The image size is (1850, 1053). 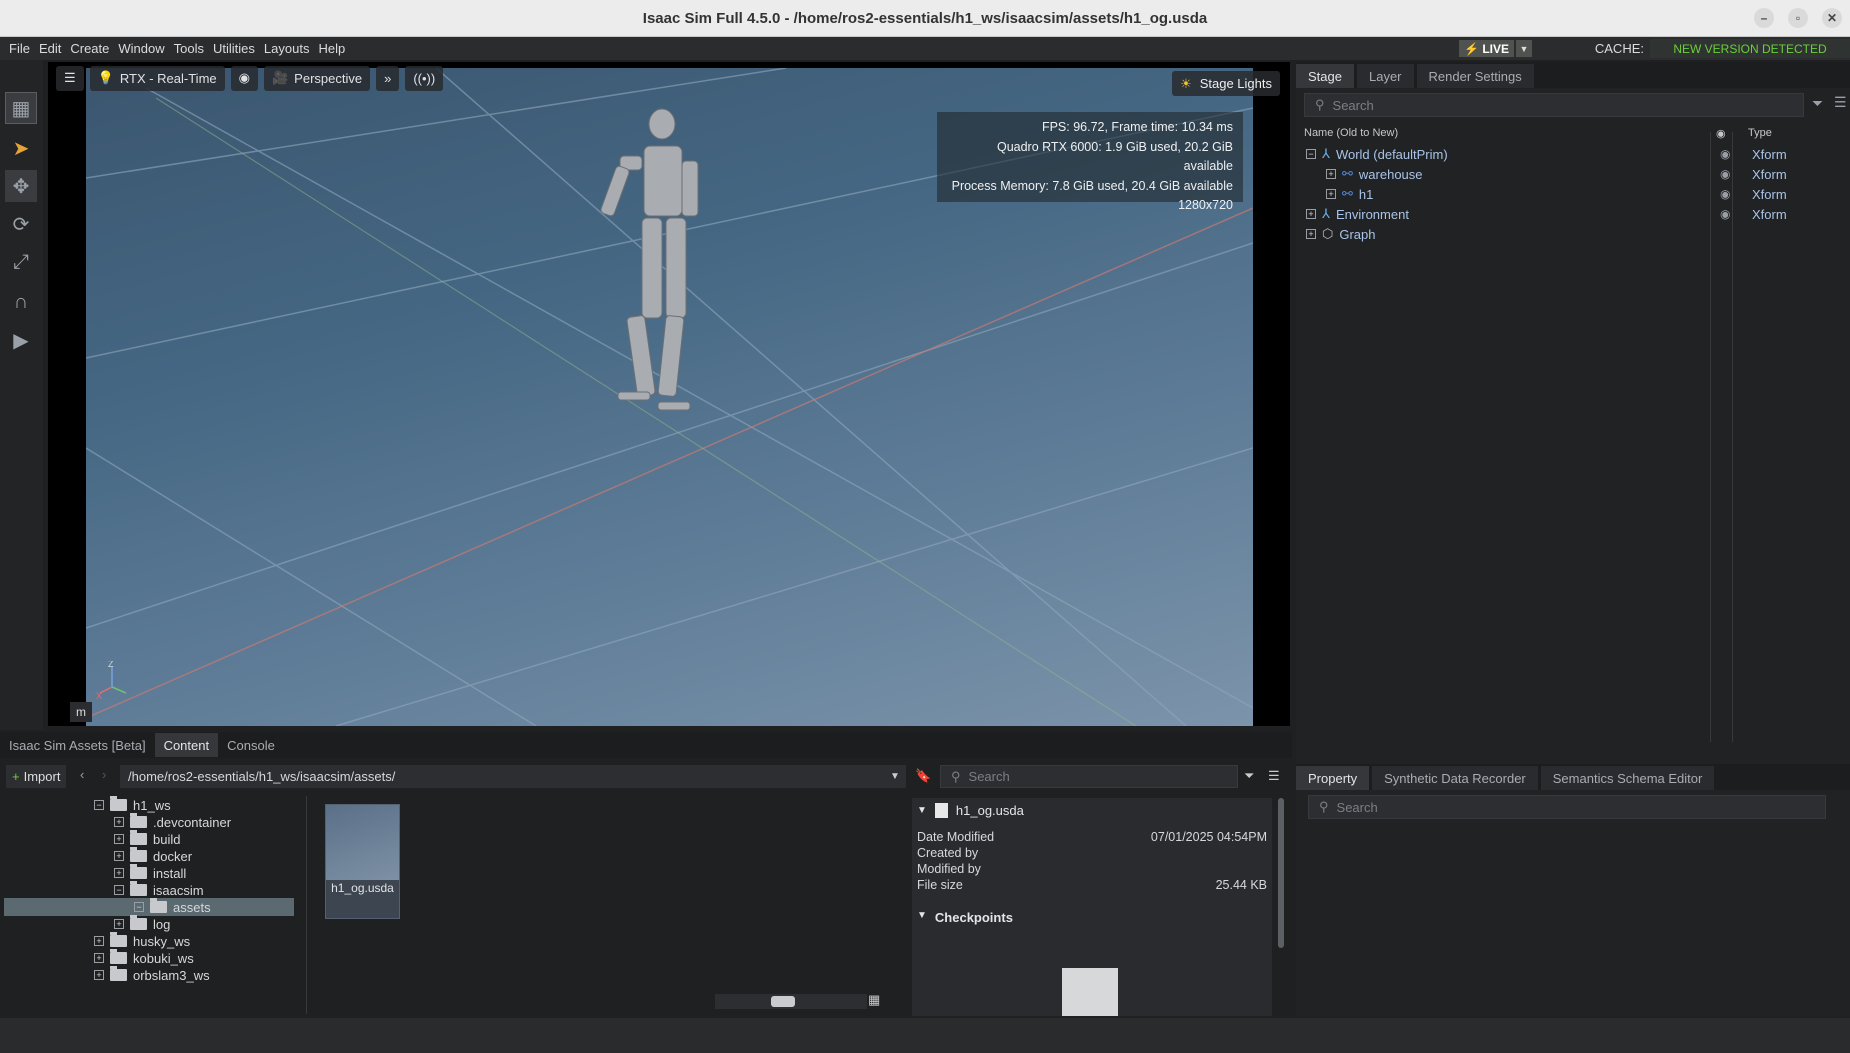 I want to click on visibility-button: ◉, so click(x=244, y=78).